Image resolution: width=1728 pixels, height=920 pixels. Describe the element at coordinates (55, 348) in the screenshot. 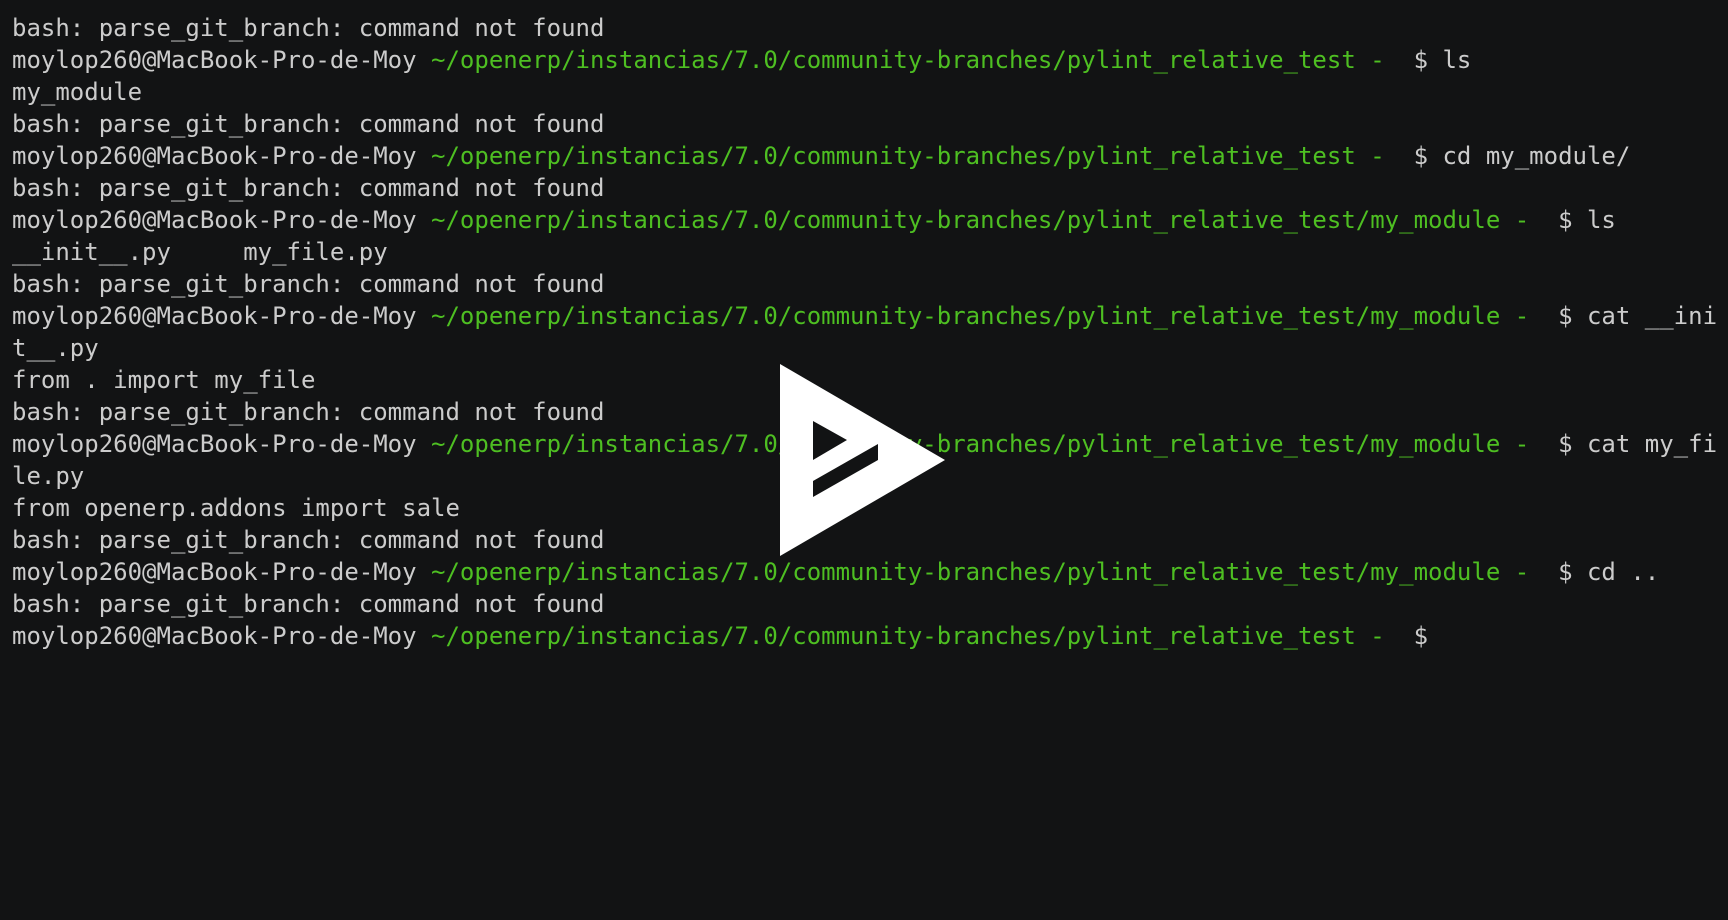

I see `output-line: t__.py` at that location.